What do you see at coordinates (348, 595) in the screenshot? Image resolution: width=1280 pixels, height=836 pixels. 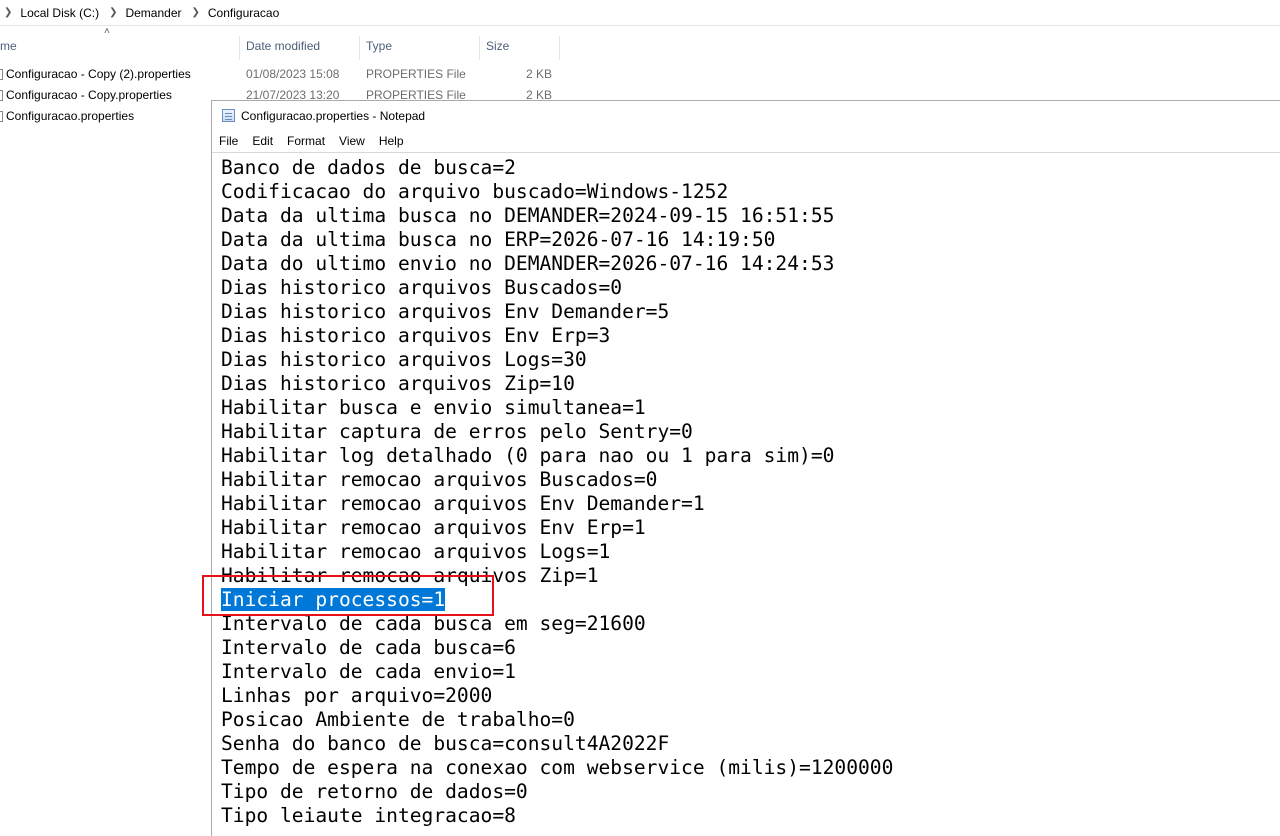 I see `annotation-highlight-box` at bounding box center [348, 595].